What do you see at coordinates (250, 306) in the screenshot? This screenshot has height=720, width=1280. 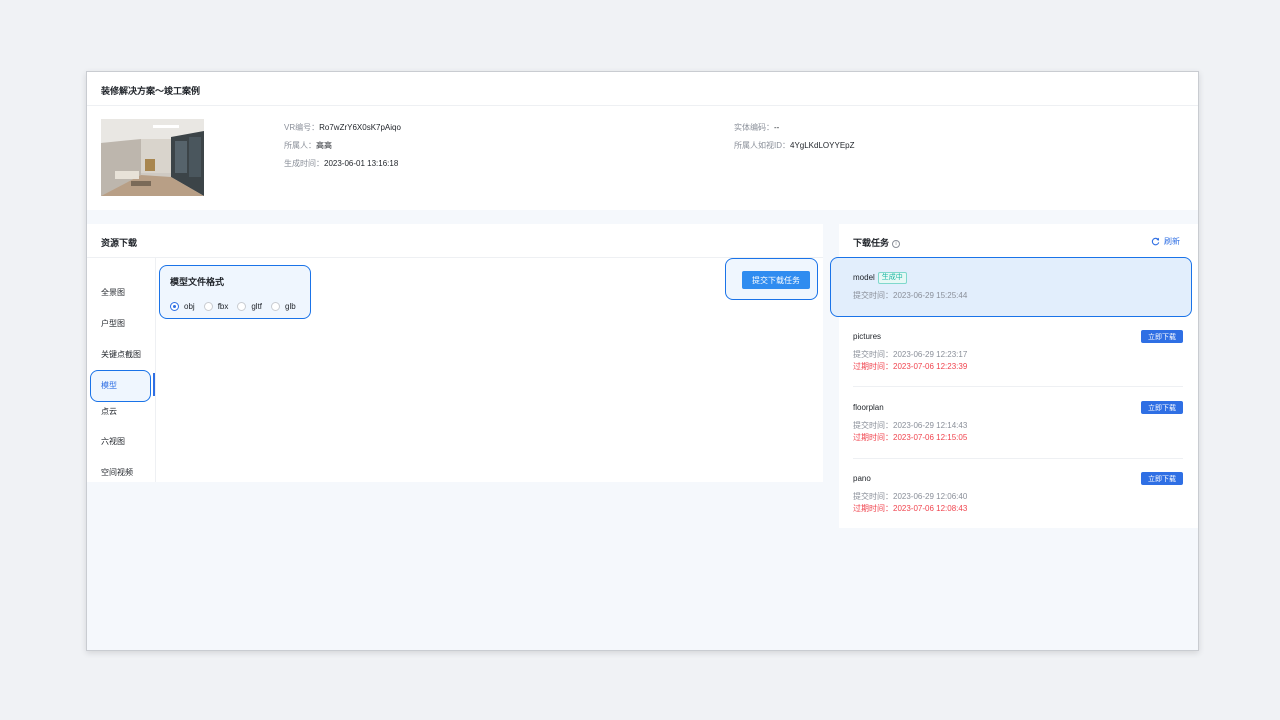 I see `radio-gltf: gltf` at bounding box center [250, 306].